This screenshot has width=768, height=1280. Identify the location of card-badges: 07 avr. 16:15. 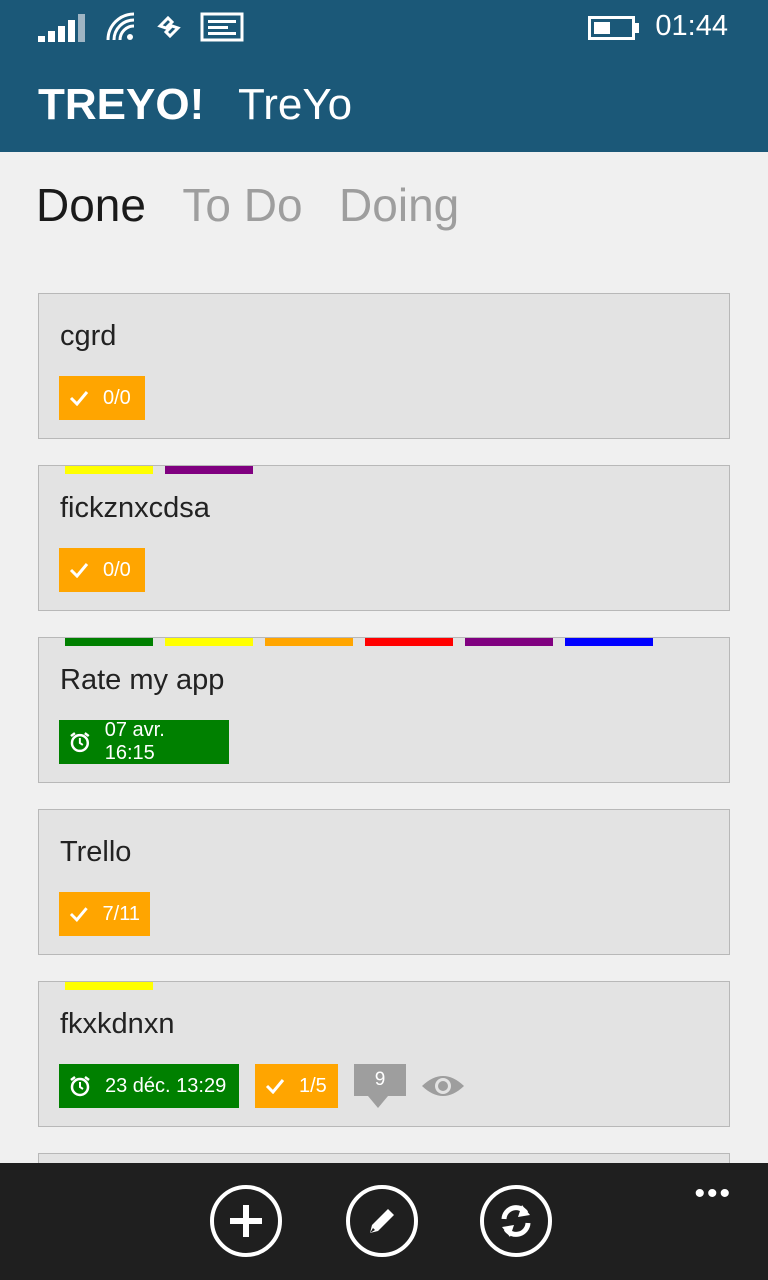
(152, 741).